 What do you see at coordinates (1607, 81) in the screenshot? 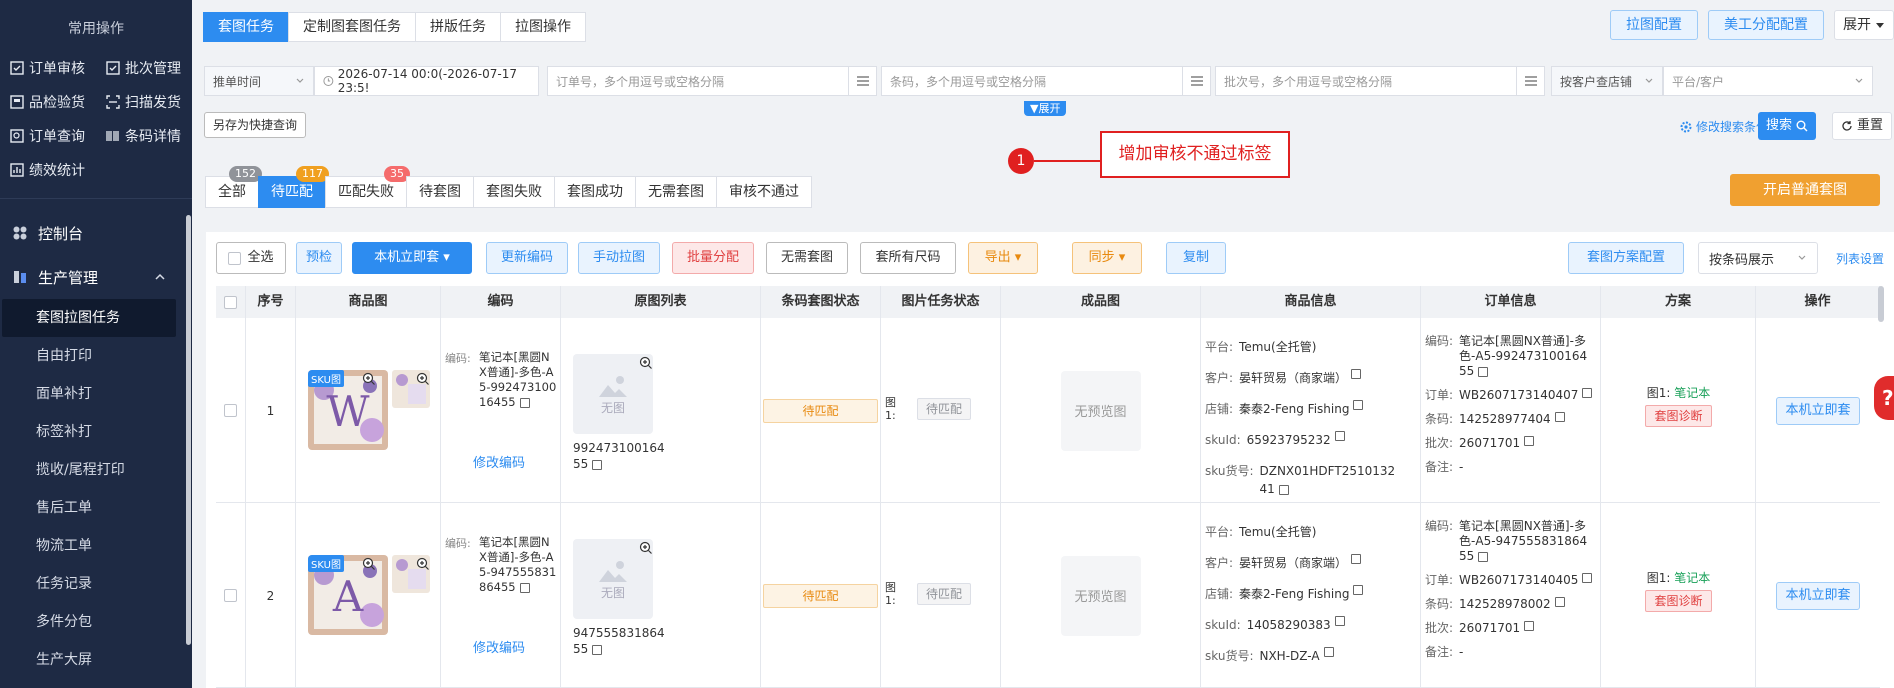
I see `store-select: 按客户查店铺` at bounding box center [1607, 81].